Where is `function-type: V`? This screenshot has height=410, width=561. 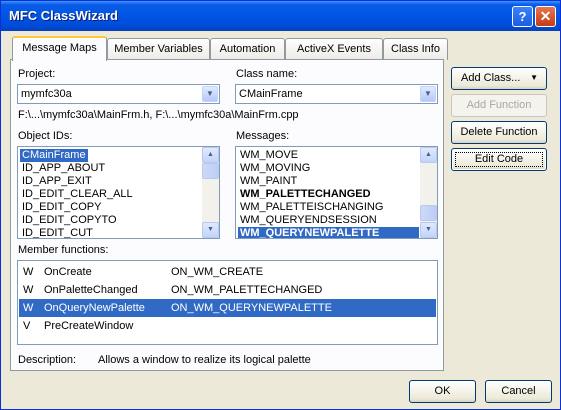
function-type: V is located at coordinates (27, 326).